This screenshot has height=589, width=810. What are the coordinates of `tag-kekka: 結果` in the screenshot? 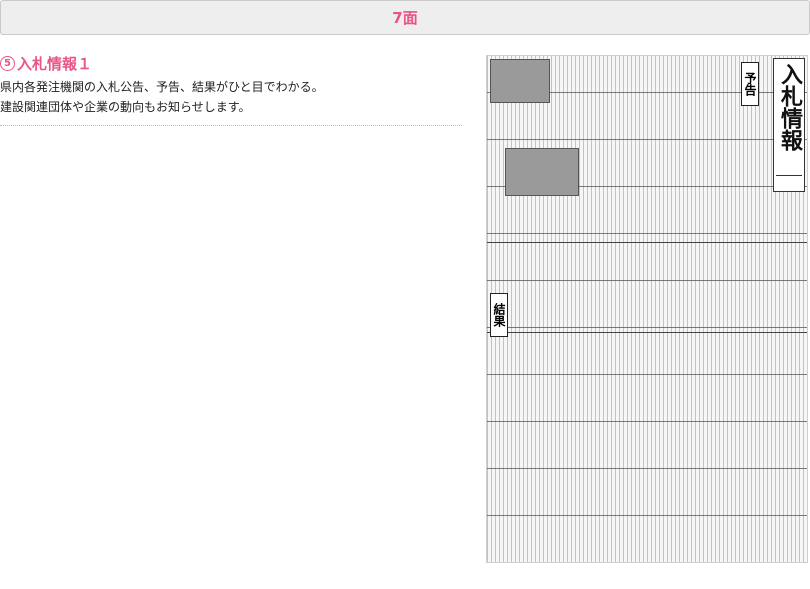 It's located at (499, 315).